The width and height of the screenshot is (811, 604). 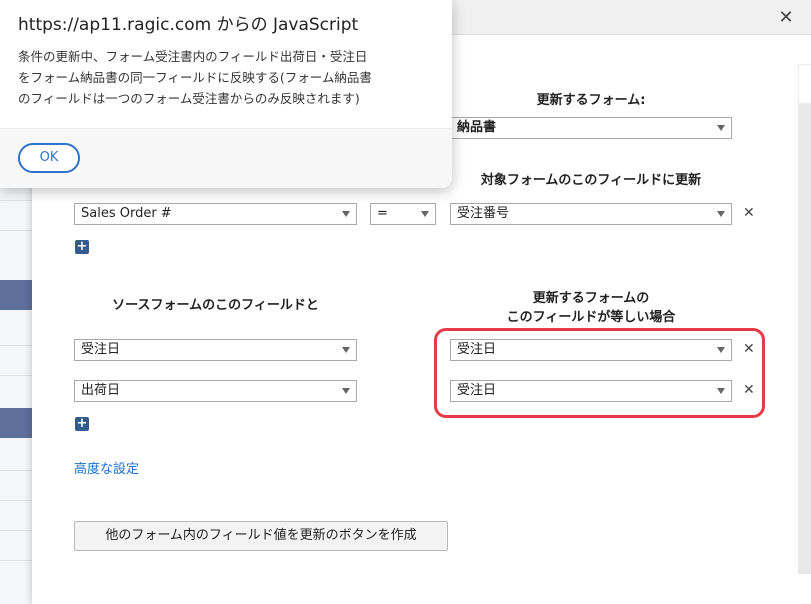 I want to click on create-update-button: 他のフォーム内のフィールド値を更新のボタンを作成, so click(x=261, y=536).